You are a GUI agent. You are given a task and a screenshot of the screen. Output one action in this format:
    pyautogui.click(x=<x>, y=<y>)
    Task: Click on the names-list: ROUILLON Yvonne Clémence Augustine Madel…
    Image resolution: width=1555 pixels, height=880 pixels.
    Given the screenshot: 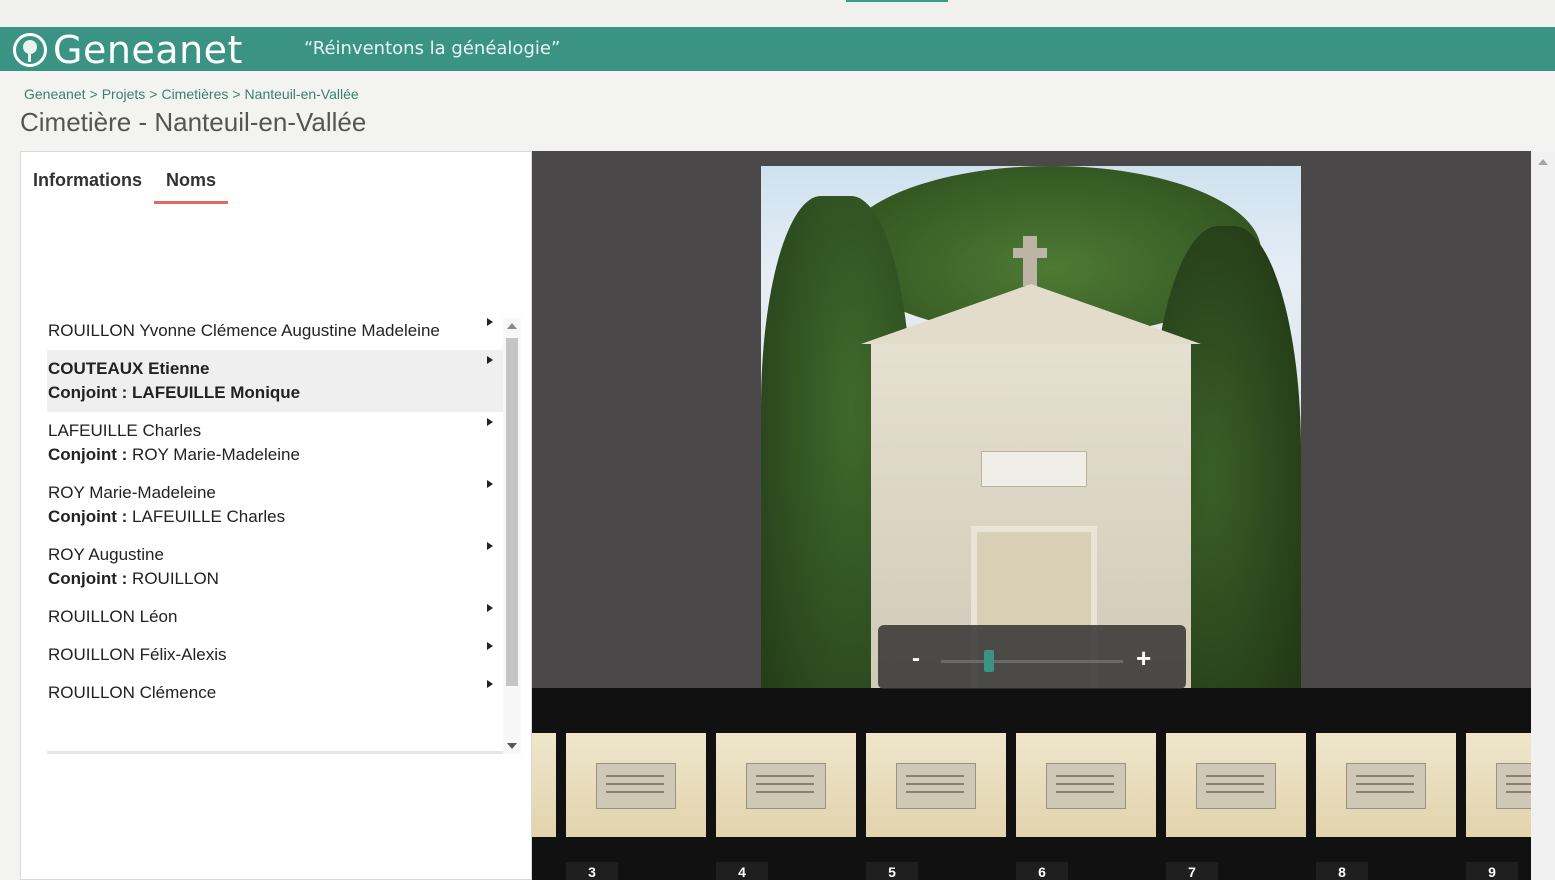 What is the action you would take?
    pyautogui.click(x=275, y=533)
    